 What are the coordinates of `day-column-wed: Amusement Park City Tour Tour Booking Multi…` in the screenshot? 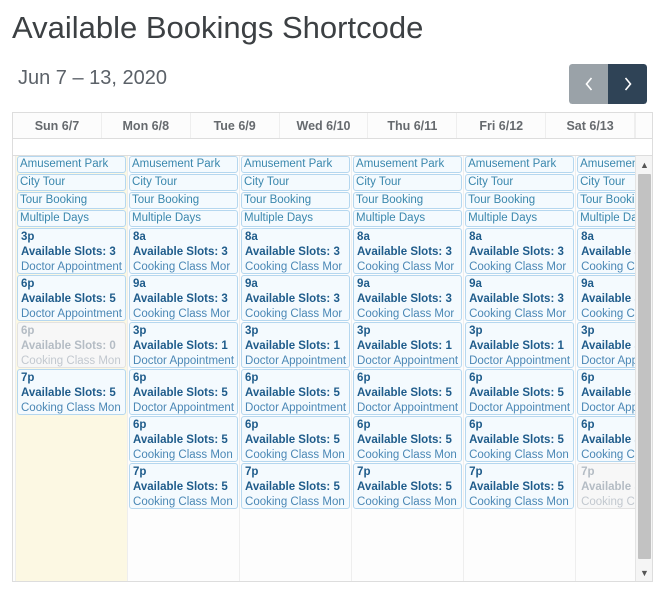 It's located at (296, 368).